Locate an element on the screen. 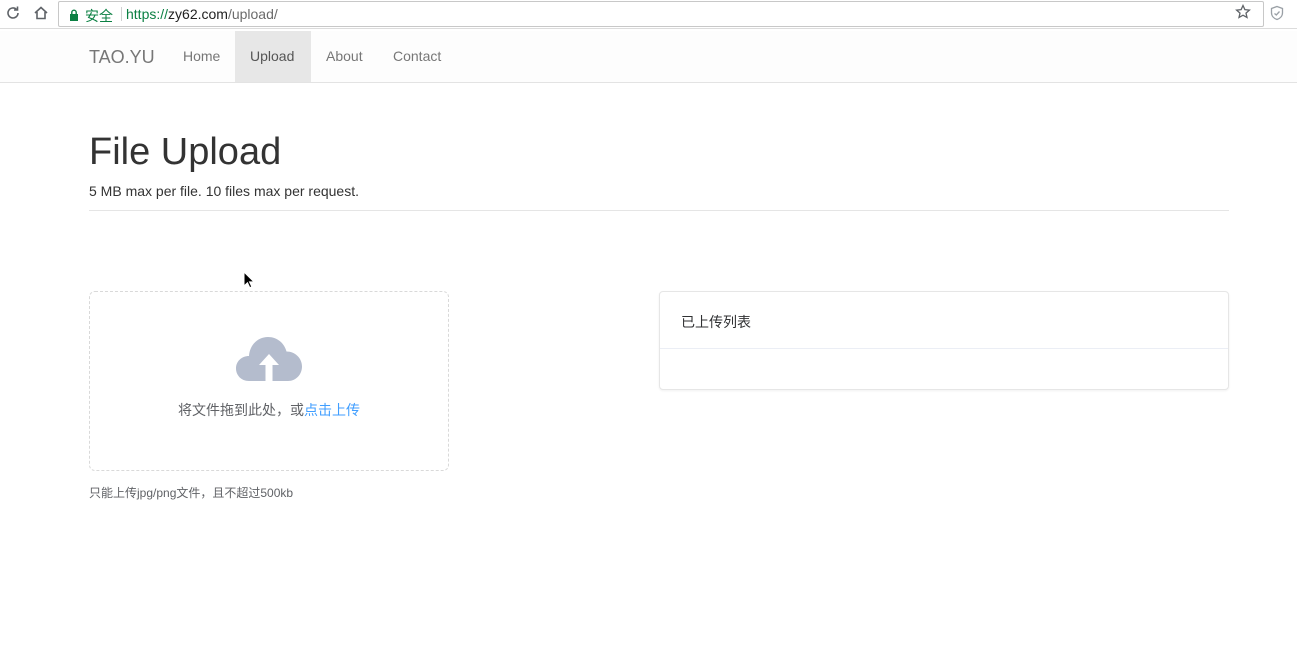  browser-toolbar: 安全 https://zy62.com/upload/ is located at coordinates (648, 14).